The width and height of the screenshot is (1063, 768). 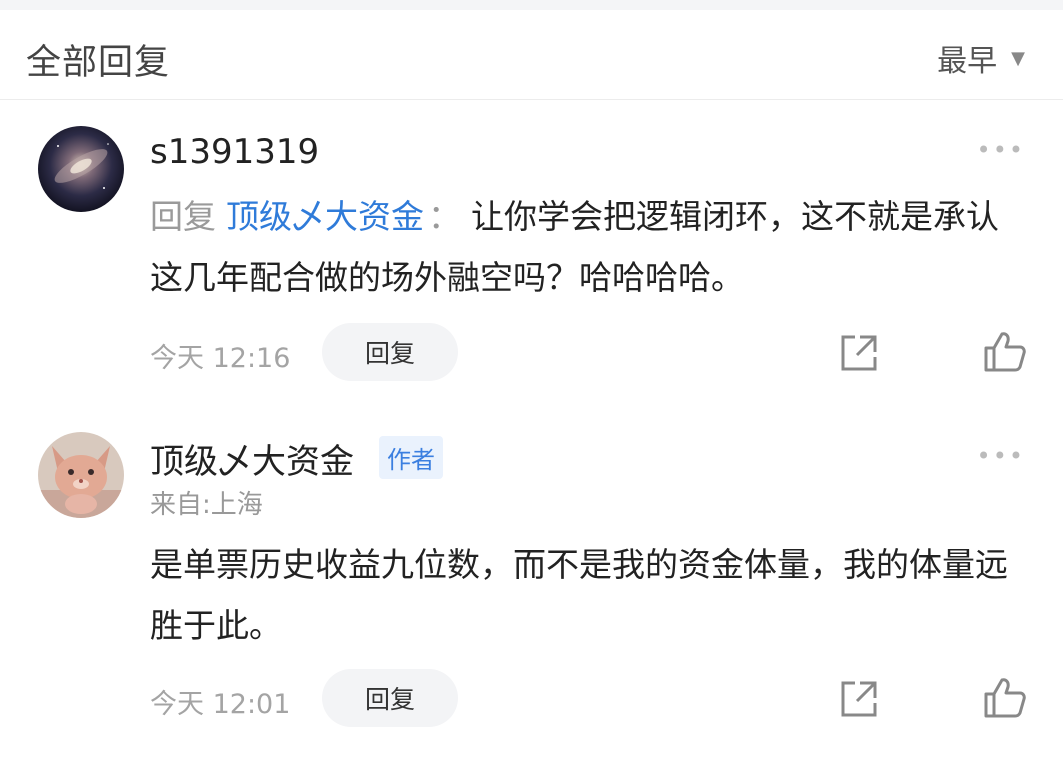 I want to click on comment-text: 是单票历史收益九位数，而不是我的资金体量，我的体量远胜于此。, so click(x=585, y=595).